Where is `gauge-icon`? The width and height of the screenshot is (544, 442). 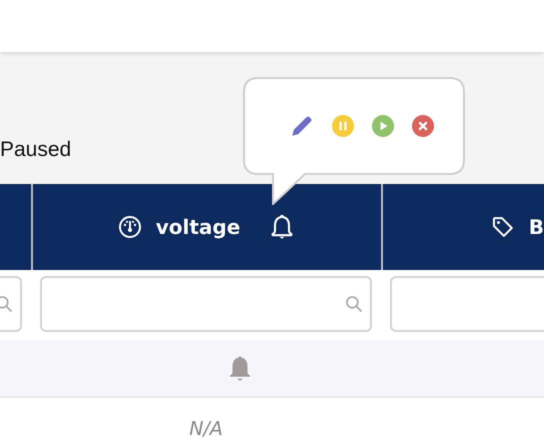
gauge-icon is located at coordinates (130, 227).